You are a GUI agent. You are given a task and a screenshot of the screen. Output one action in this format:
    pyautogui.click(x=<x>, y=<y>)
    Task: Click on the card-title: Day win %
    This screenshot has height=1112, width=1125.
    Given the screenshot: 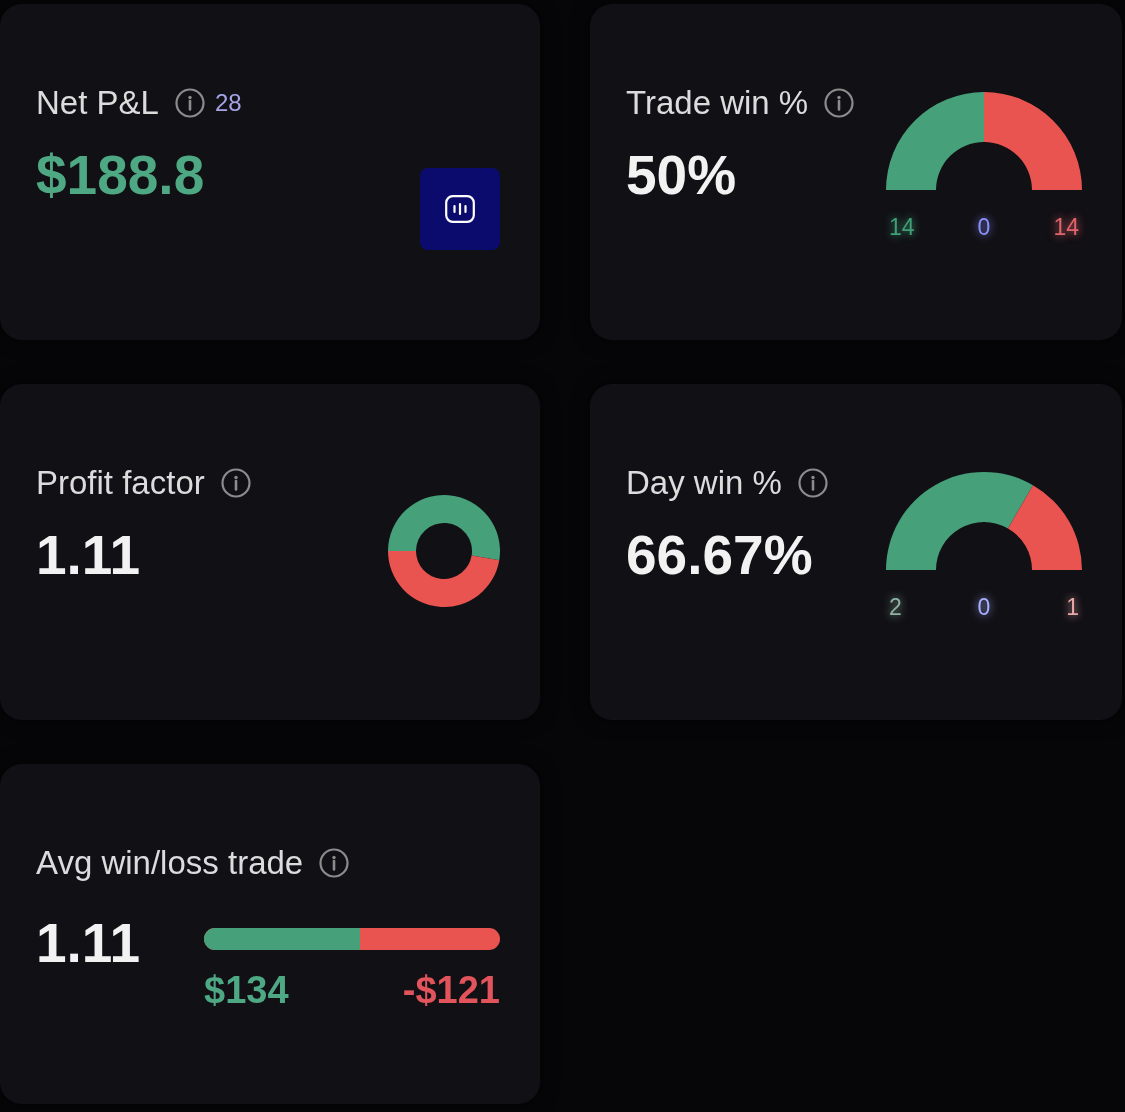 What is the action you would take?
    pyautogui.click(x=704, y=483)
    